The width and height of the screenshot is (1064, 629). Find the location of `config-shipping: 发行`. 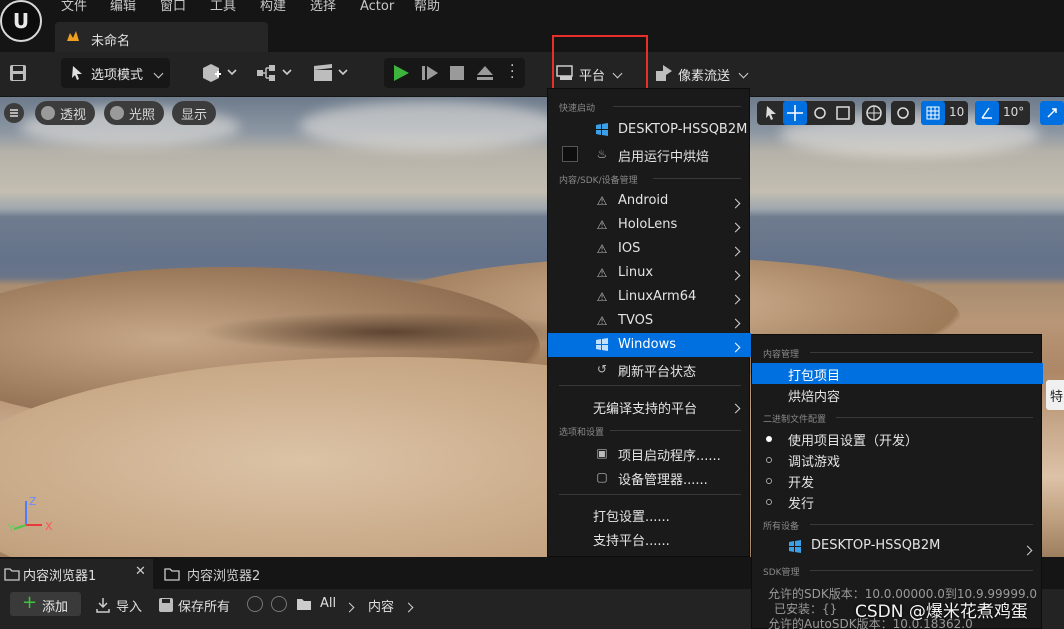

config-shipping: 发行 is located at coordinates (897, 501).